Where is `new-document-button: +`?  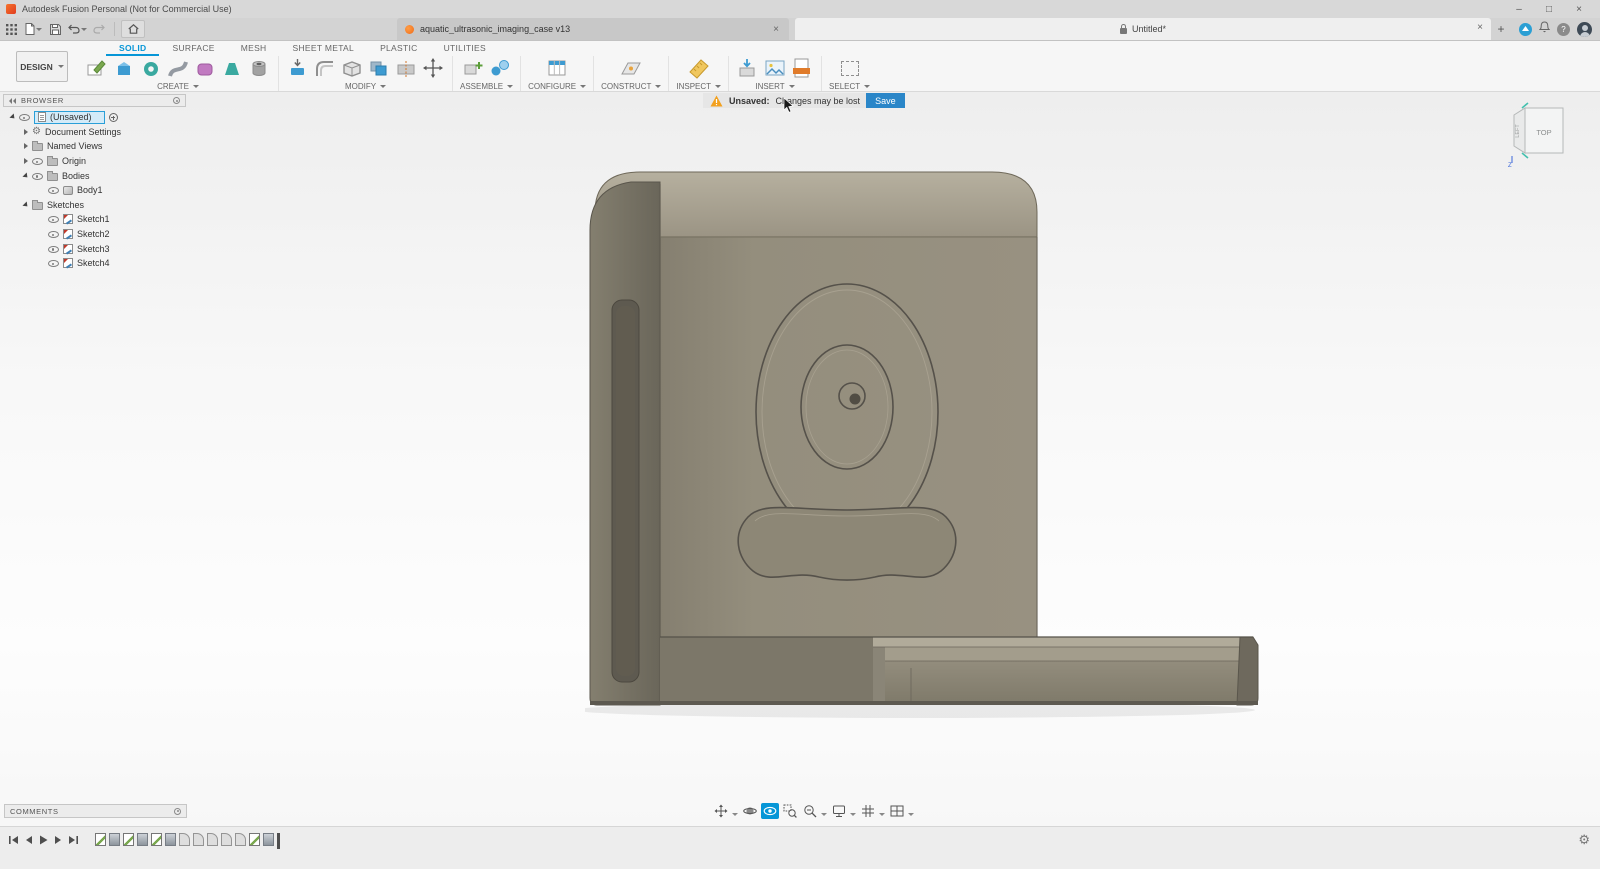 new-document-button: + is located at coordinates (1501, 29).